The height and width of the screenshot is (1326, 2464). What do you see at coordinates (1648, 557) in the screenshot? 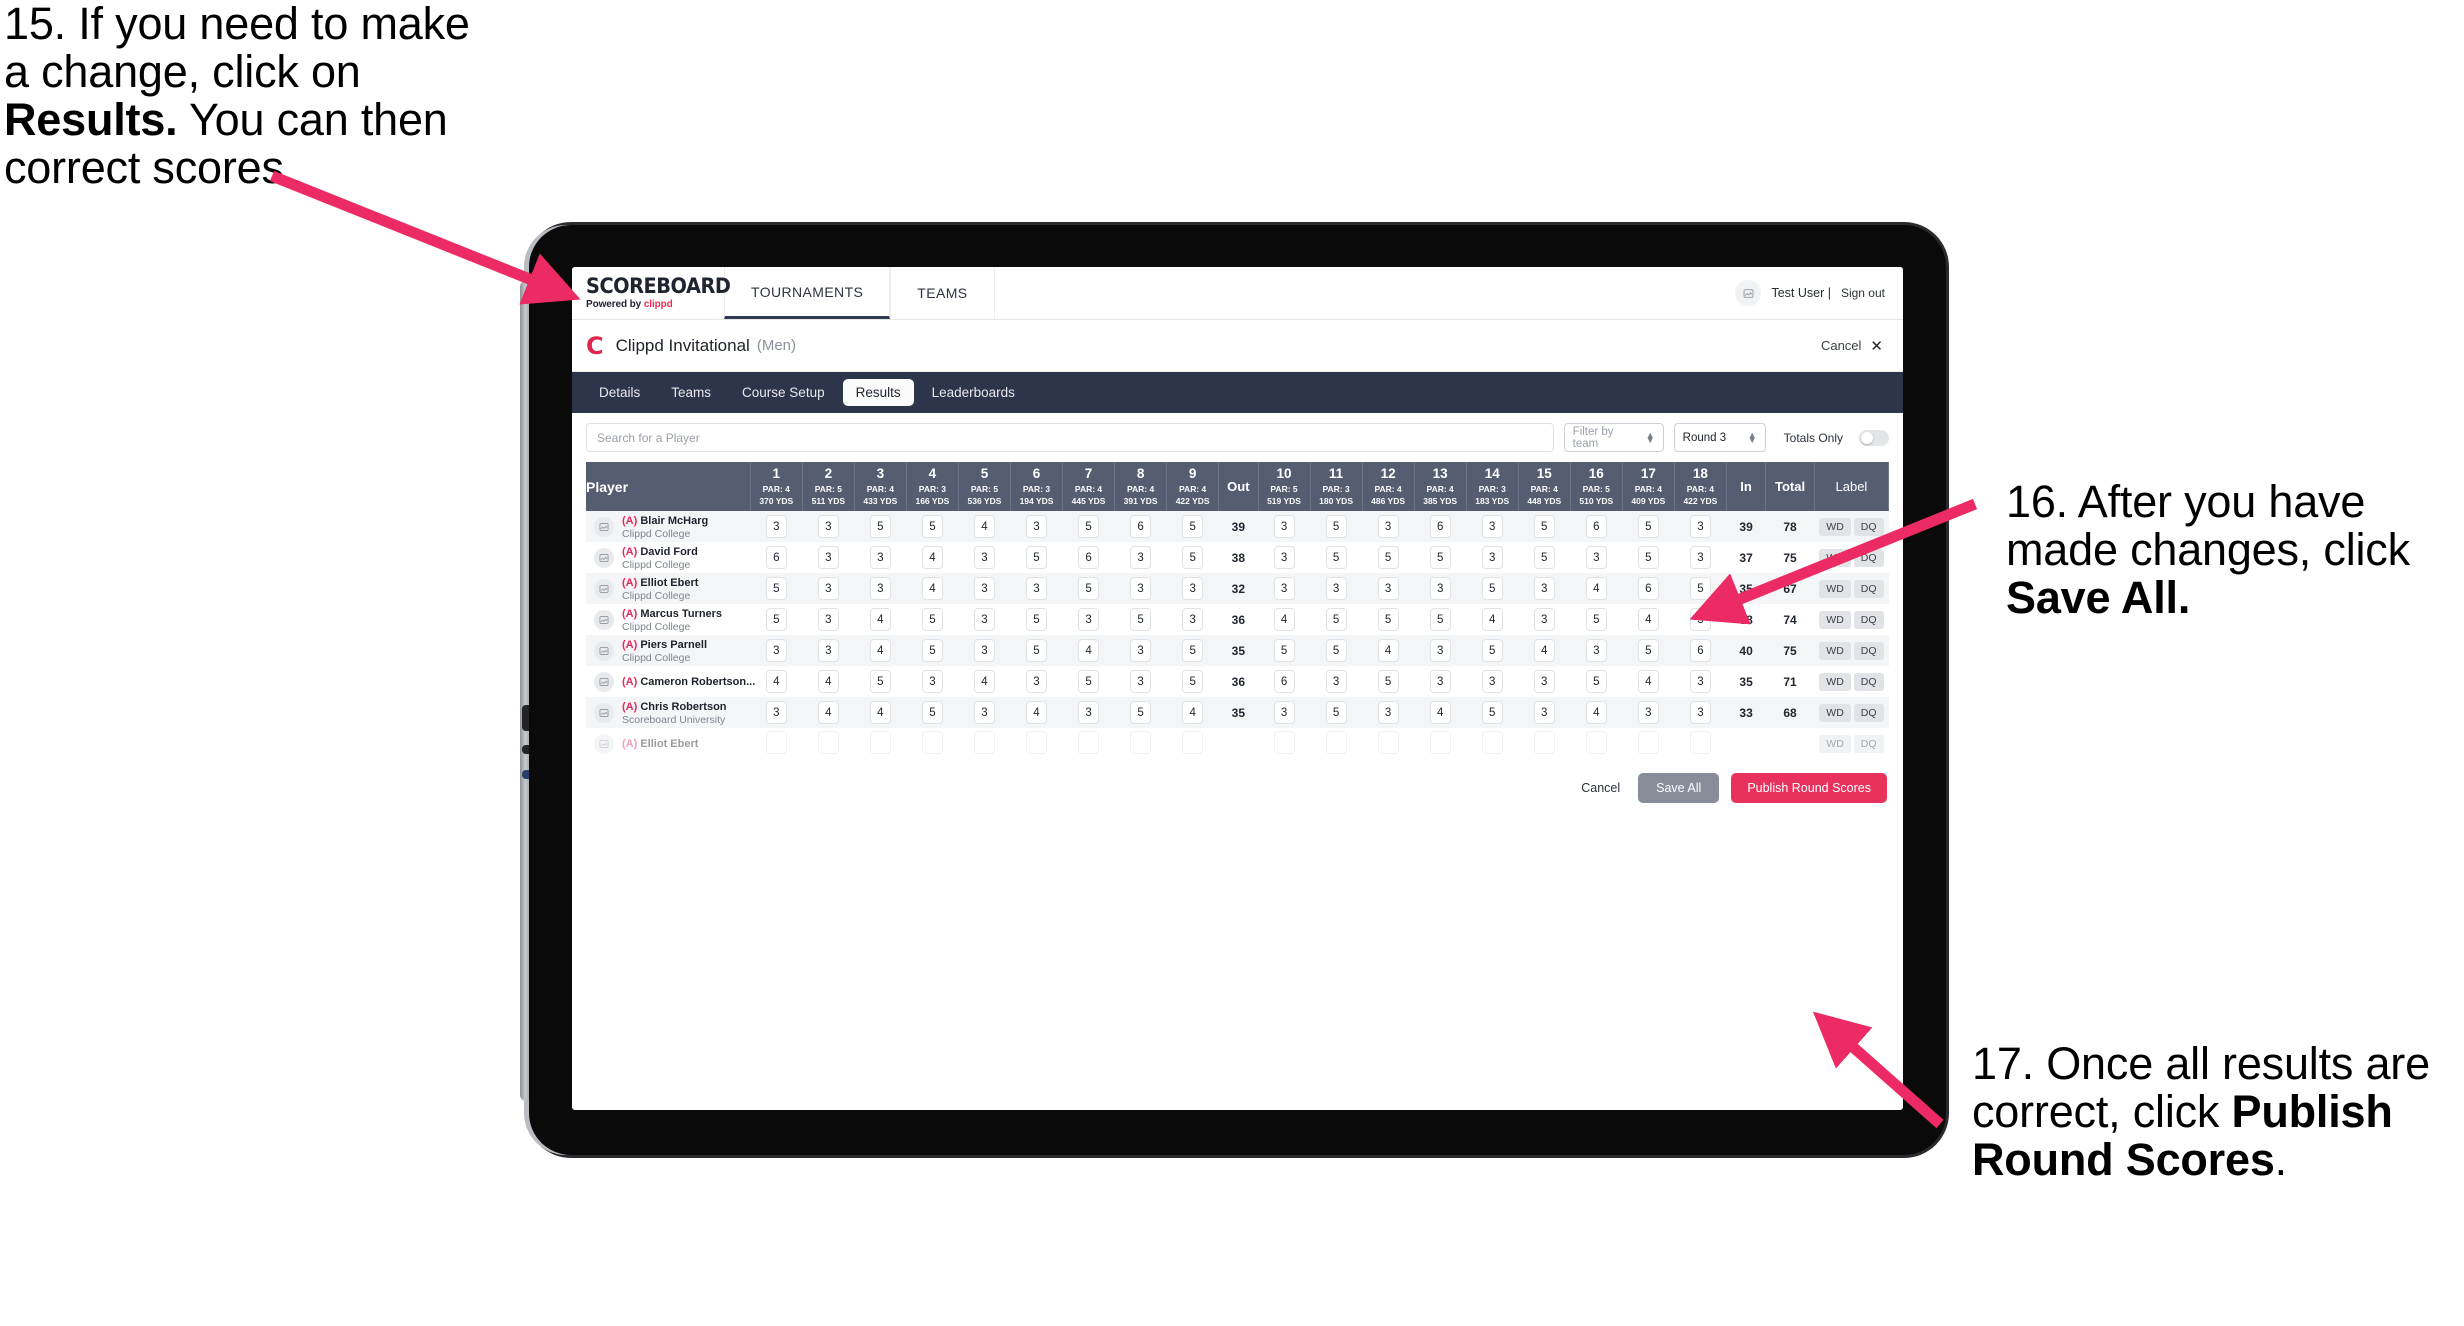
I see `score-cell-hole-17: 5` at bounding box center [1648, 557].